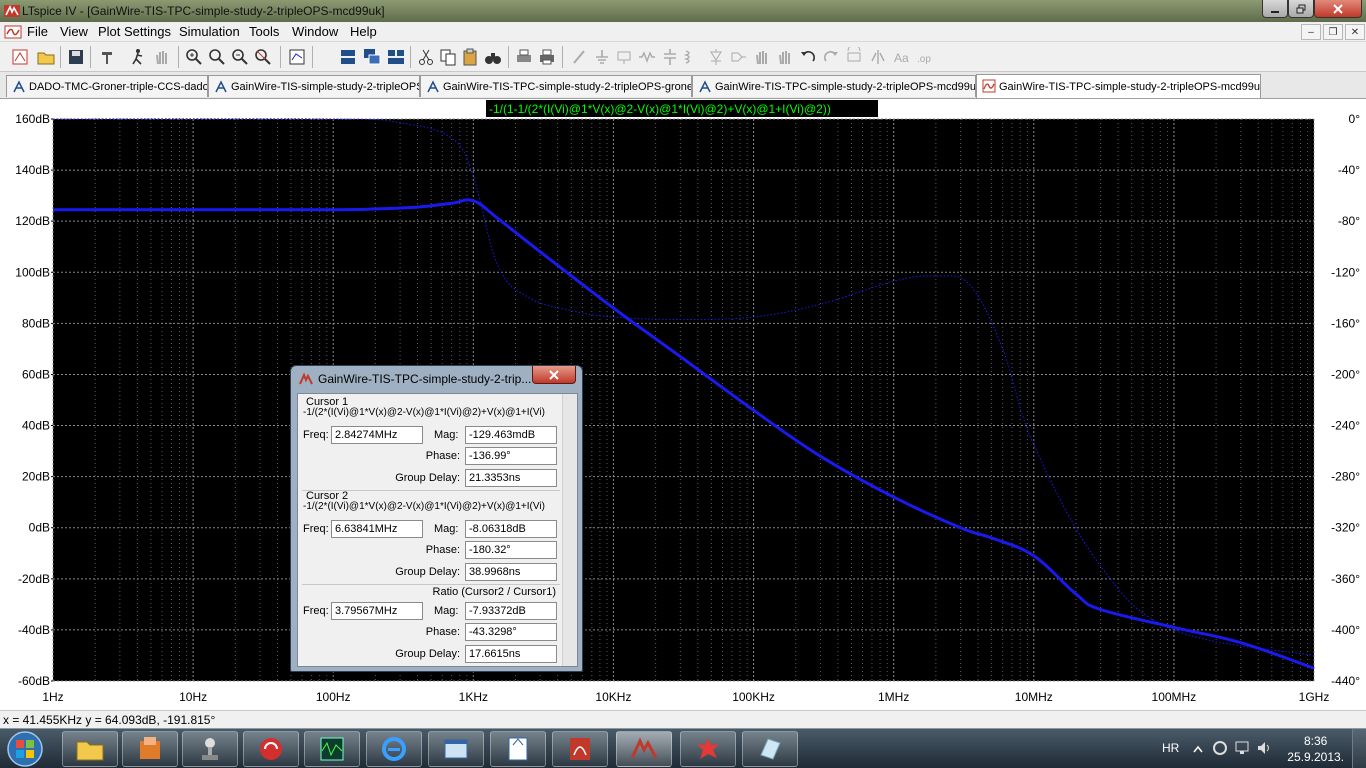 Image resolution: width=1366 pixels, height=768 pixels. Describe the element at coordinates (377, 435) in the screenshot. I see `cursor1-freq-field: 2.84274MHz` at that location.